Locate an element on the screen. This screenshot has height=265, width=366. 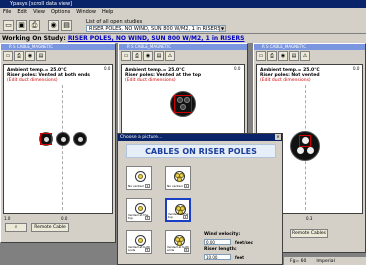
center-line is located at coordinates (62, 147).